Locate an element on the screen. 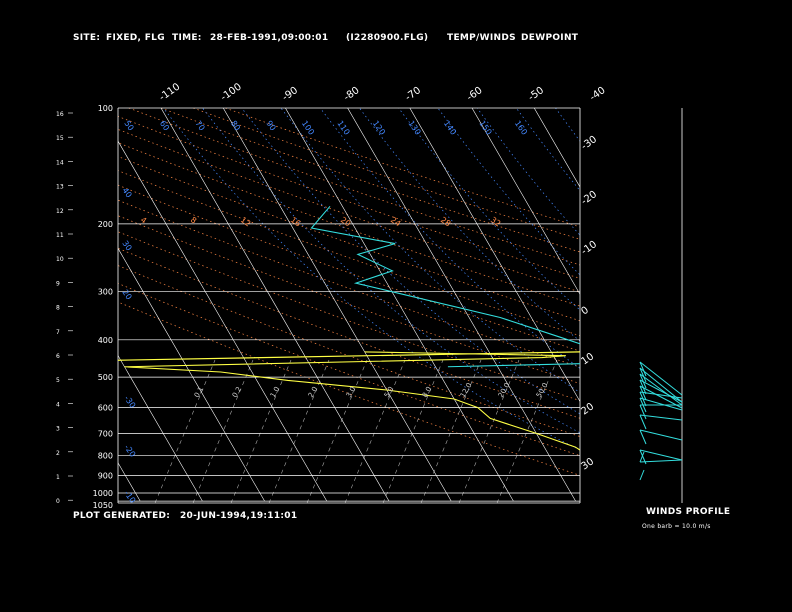  mixing-ratio-label: 0.1 is located at coordinates (199, 392).